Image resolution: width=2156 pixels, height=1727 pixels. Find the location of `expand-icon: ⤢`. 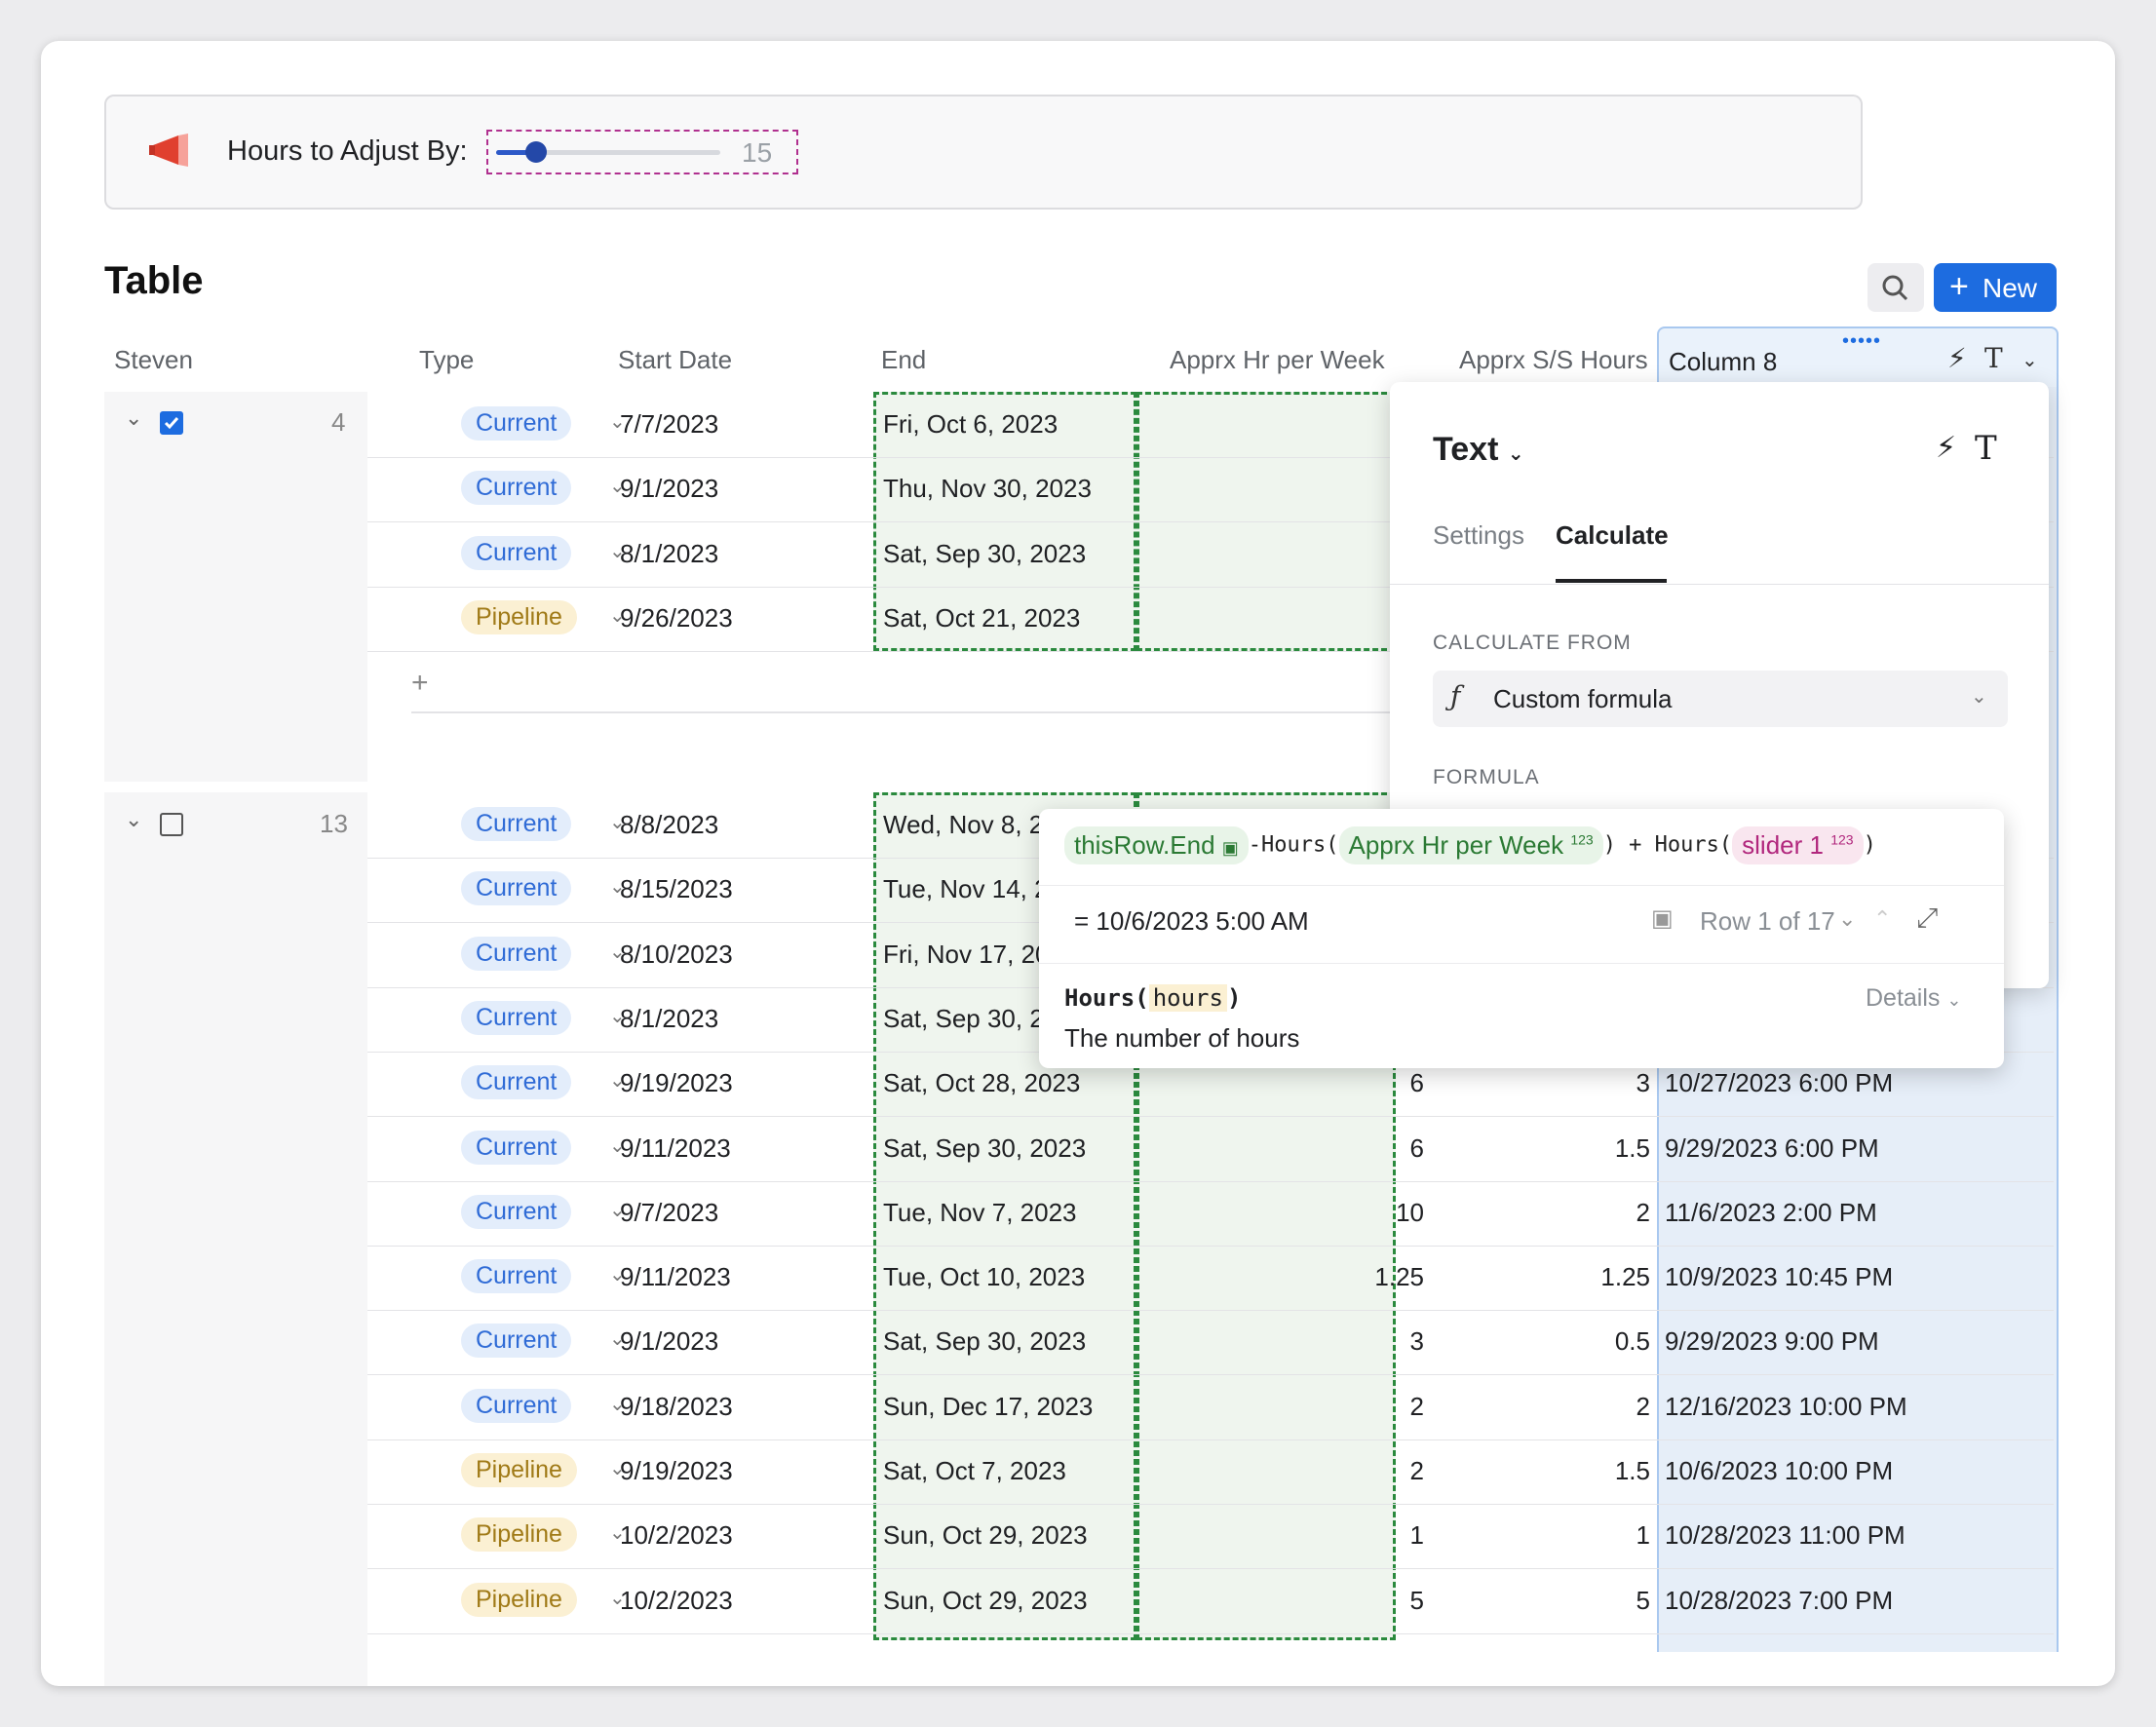

expand-icon: ⤢ is located at coordinates (1927, 918).